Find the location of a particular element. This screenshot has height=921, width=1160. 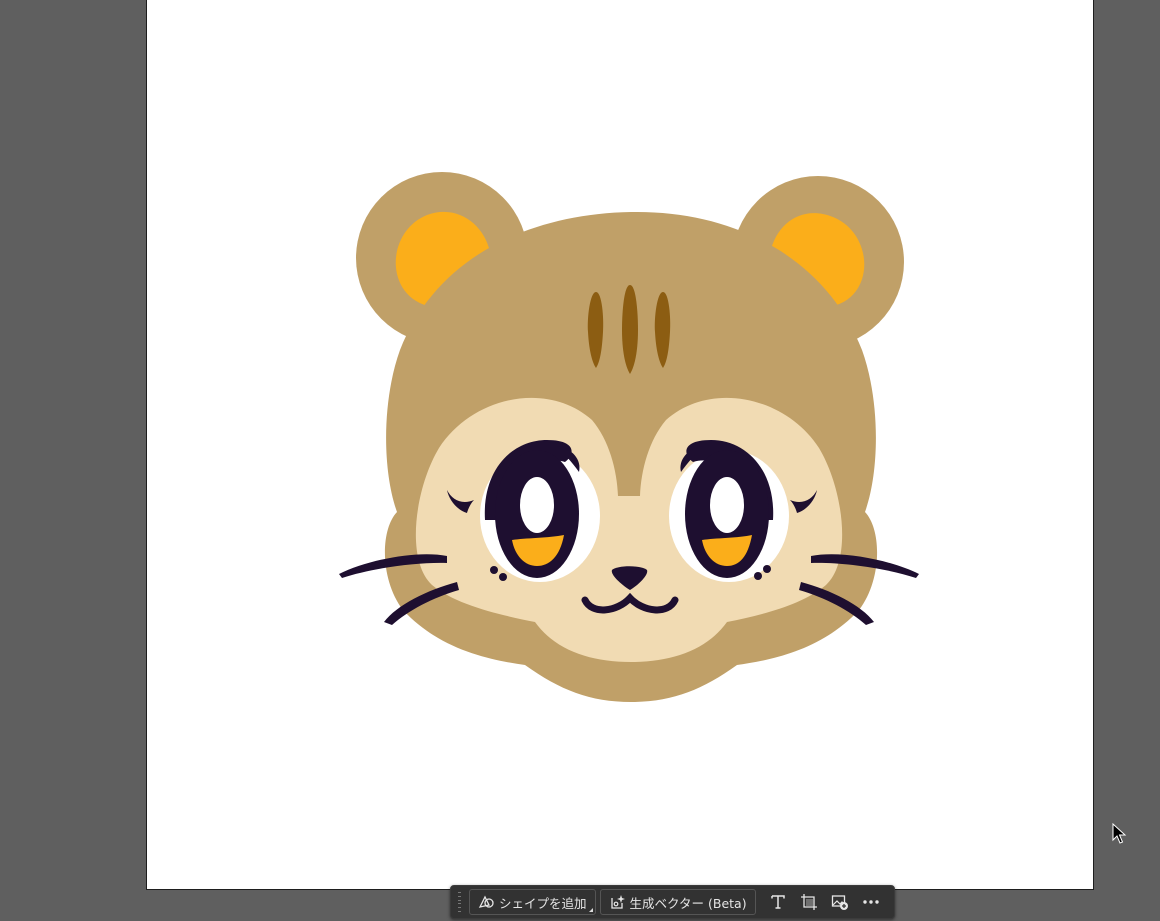

crop-artboard-button is located at coordinates (809, 902).